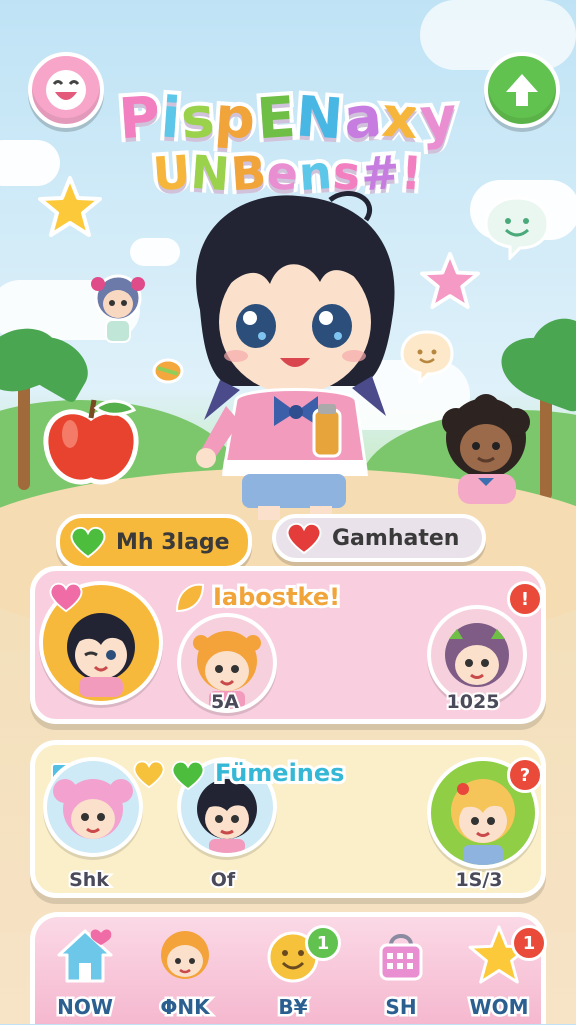 The width and height of the screenshot is (576, 1025). Describe the element at coordinates (486, 449) in the screenshot. I see `curly-boy-character` at that location.